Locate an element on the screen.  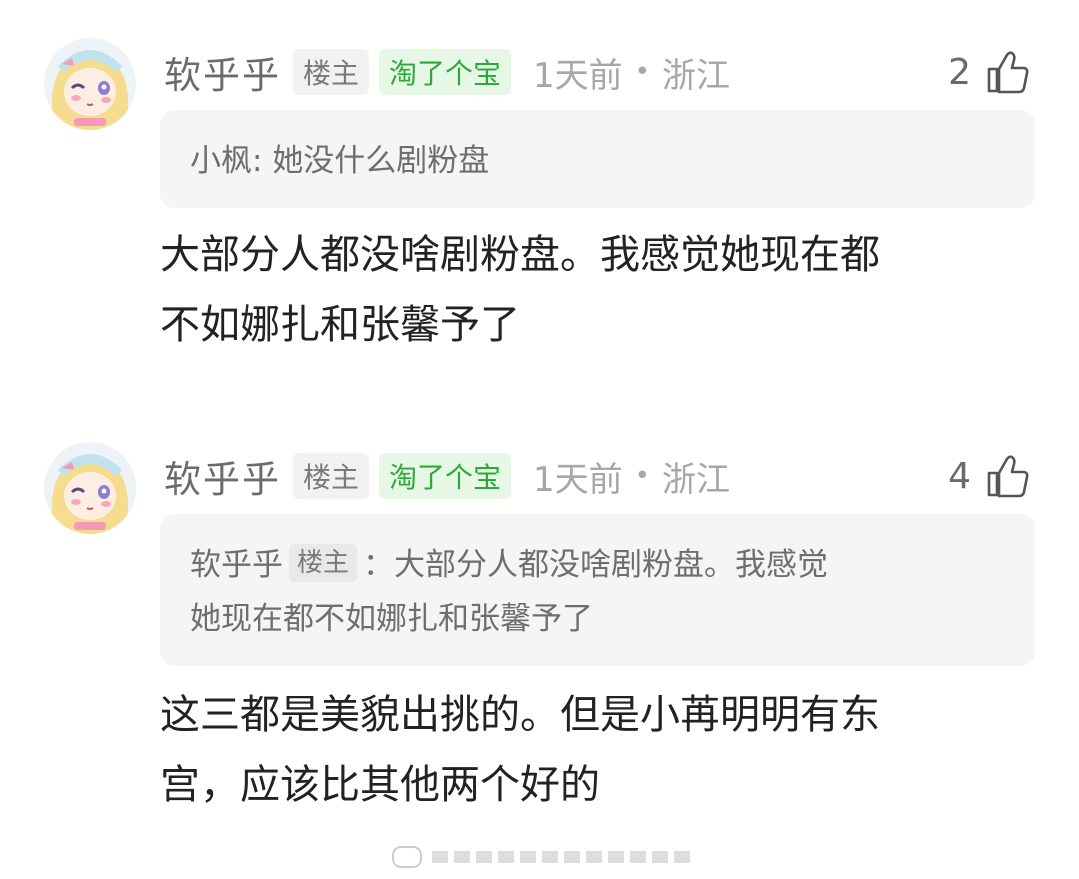
comment-text-line: 这三都是美貌出挑的。但是小苒明明有东 is located at coordinates (520, 715).